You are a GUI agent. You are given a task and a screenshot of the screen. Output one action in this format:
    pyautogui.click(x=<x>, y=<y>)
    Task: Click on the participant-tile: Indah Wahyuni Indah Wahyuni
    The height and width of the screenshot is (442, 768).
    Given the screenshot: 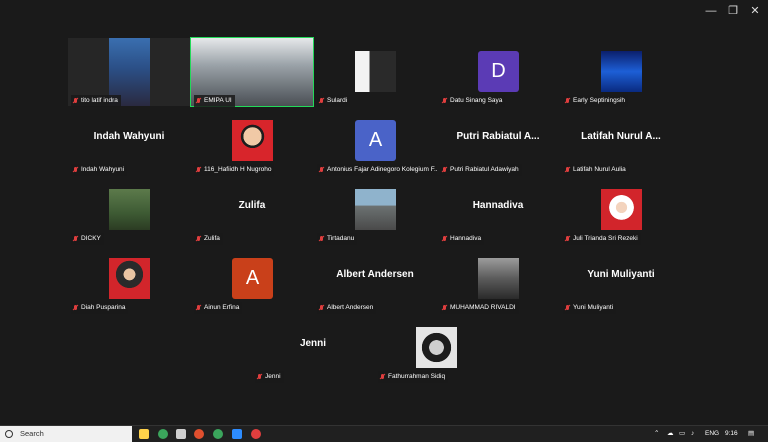 What is the action you would take?
    pyautogui.click(x=129, y=141)
    